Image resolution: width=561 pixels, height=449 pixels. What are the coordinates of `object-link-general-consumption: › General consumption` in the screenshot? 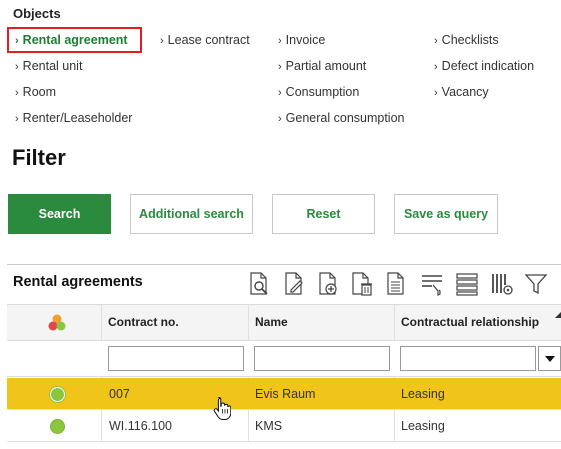 It's located at (341, 118).